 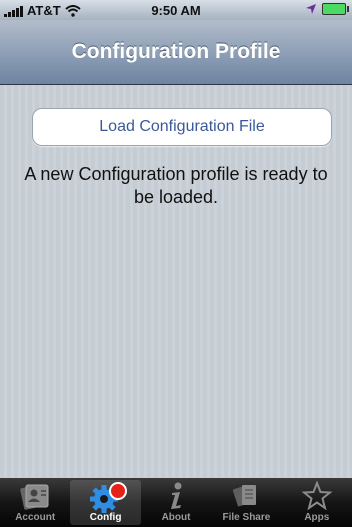 I want to click on star-icon, so click(x=316, y=496).